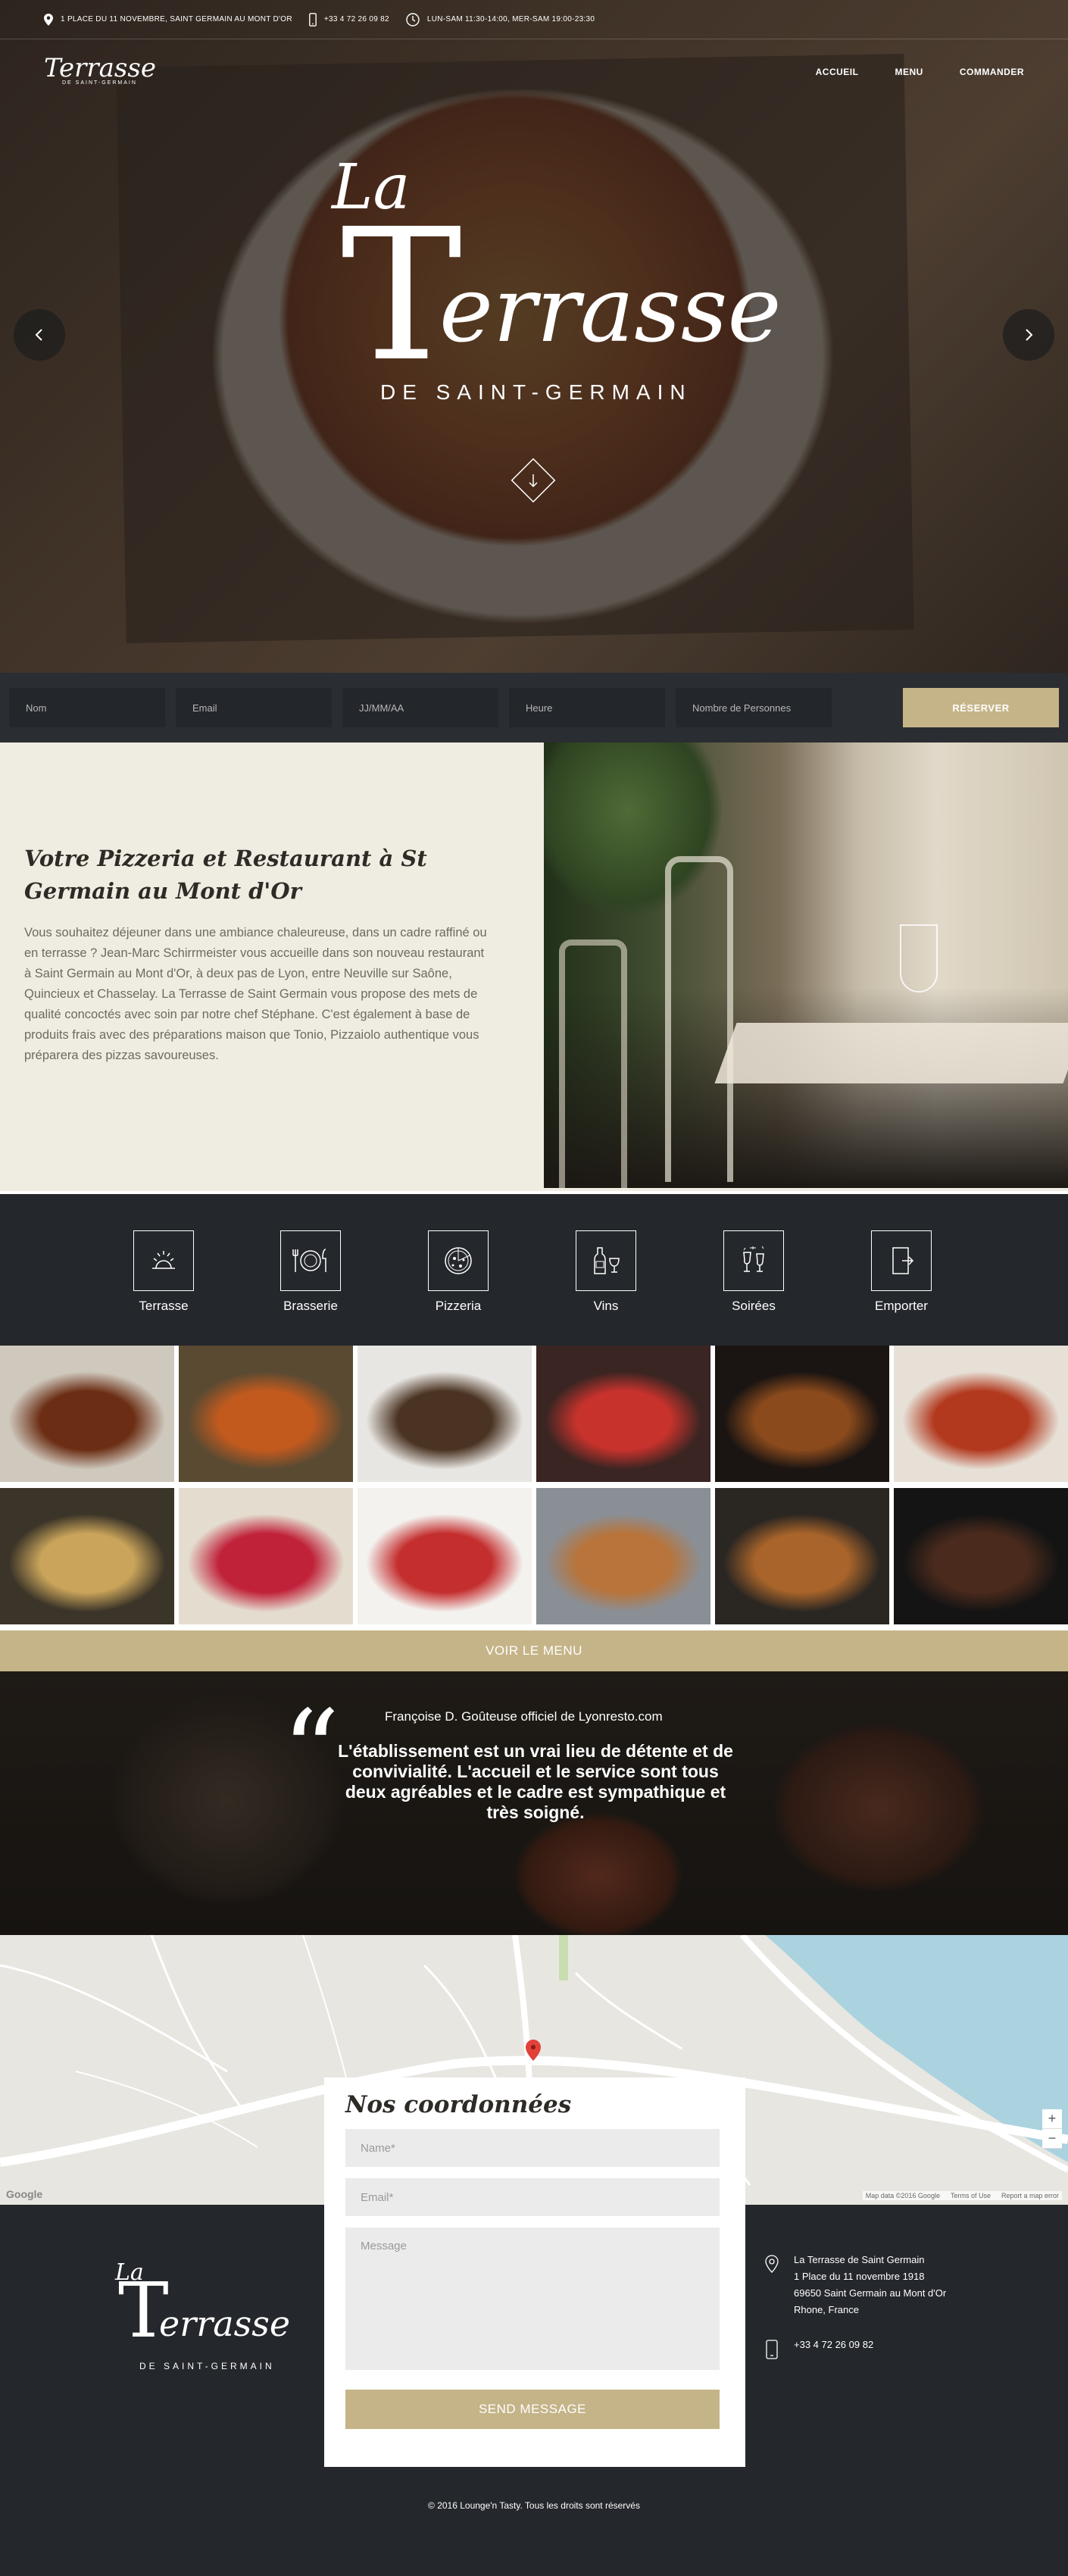 The width and height of the screenshot is (1068, 2576). Describe the element at coordinates (753, 1260) in the screenshot. I see `champagne-icon` at that location.